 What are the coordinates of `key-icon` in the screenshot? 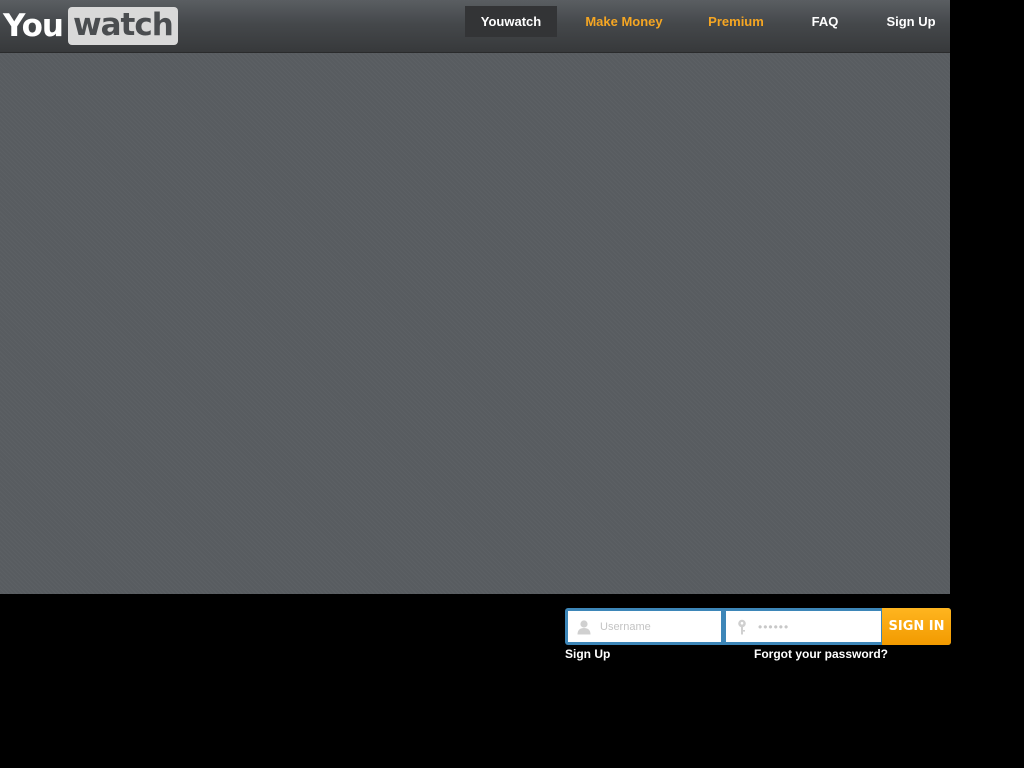 It's located at (742, 627).